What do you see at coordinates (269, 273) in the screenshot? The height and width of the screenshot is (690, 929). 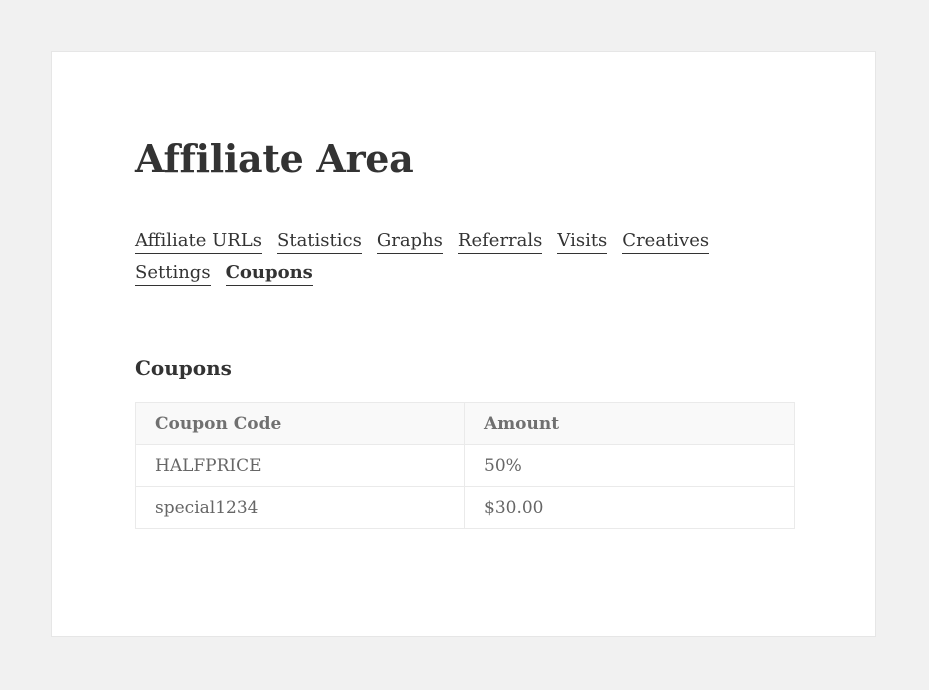 I see `tab-coupons: Coupons` at bounding box center [269, 273].